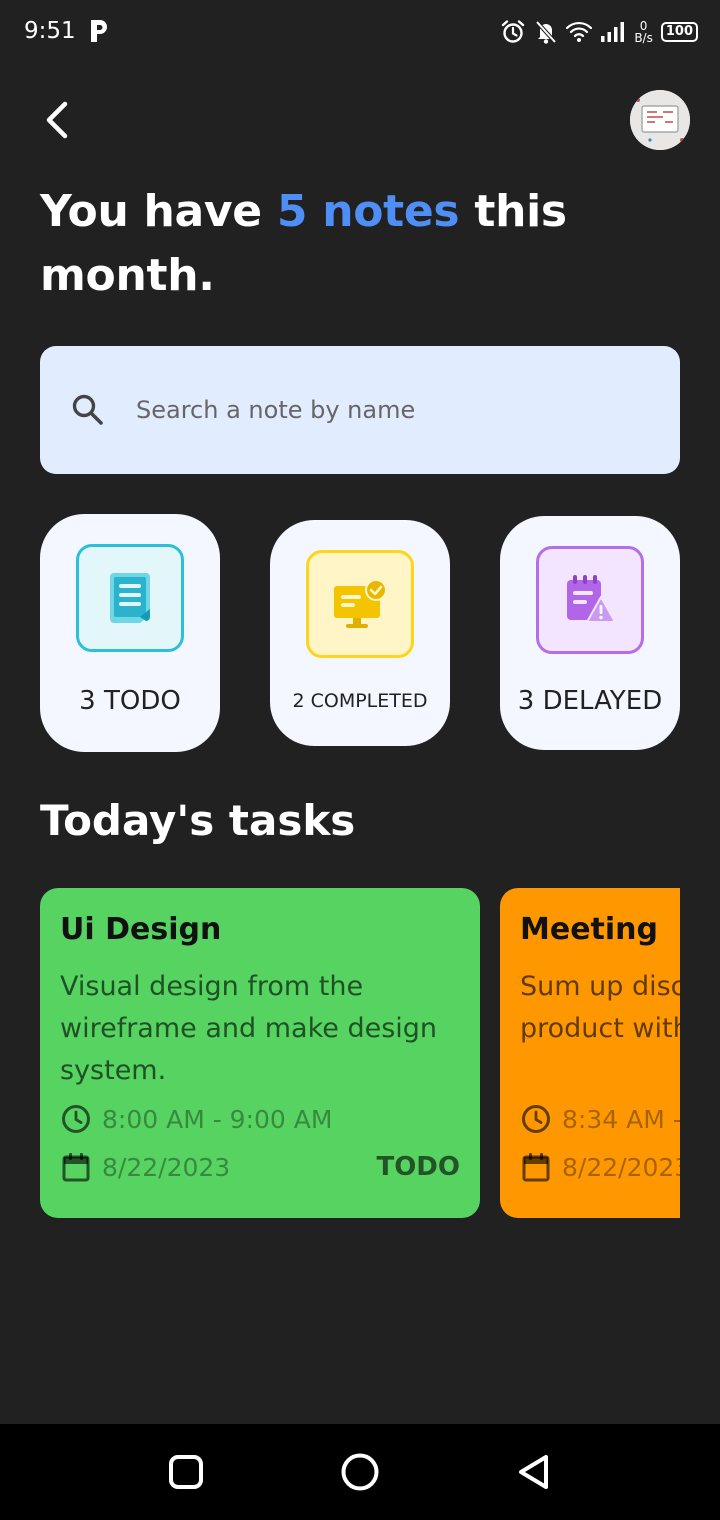 This screenshot has width=720, height=1520. I want to click on status-bar: 9:51 0 B/s 100, so click(360, 32).